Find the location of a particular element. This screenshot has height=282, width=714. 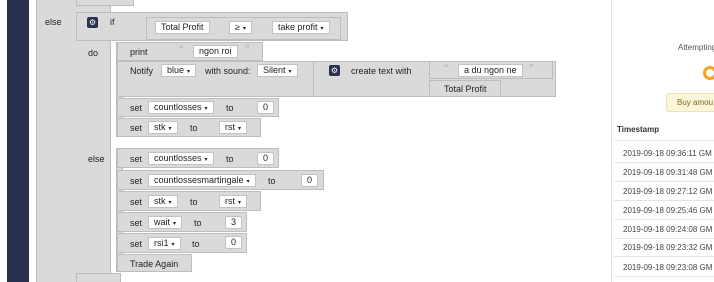

notify-color-dropdown: blue ▾ is located at coordinates (179, 70).